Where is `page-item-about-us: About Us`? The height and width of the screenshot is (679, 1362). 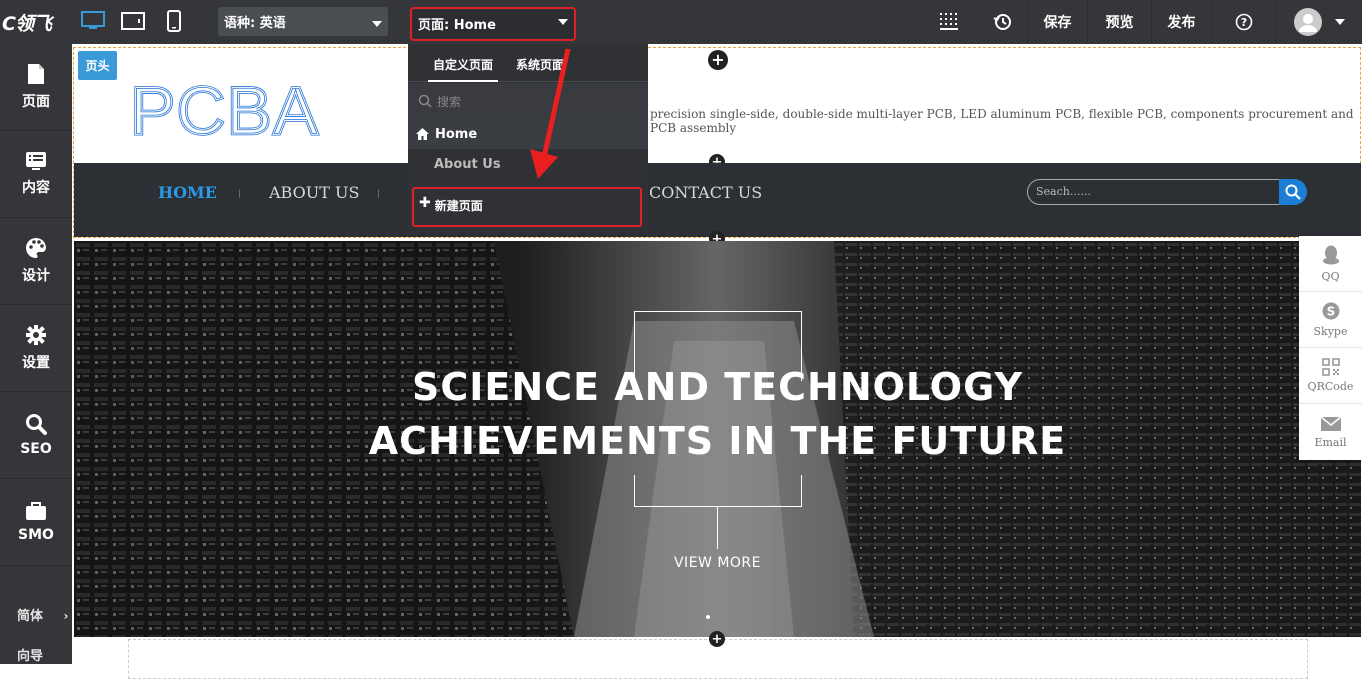 page-item-about-us: About Us is located at coordinates (467, 164).